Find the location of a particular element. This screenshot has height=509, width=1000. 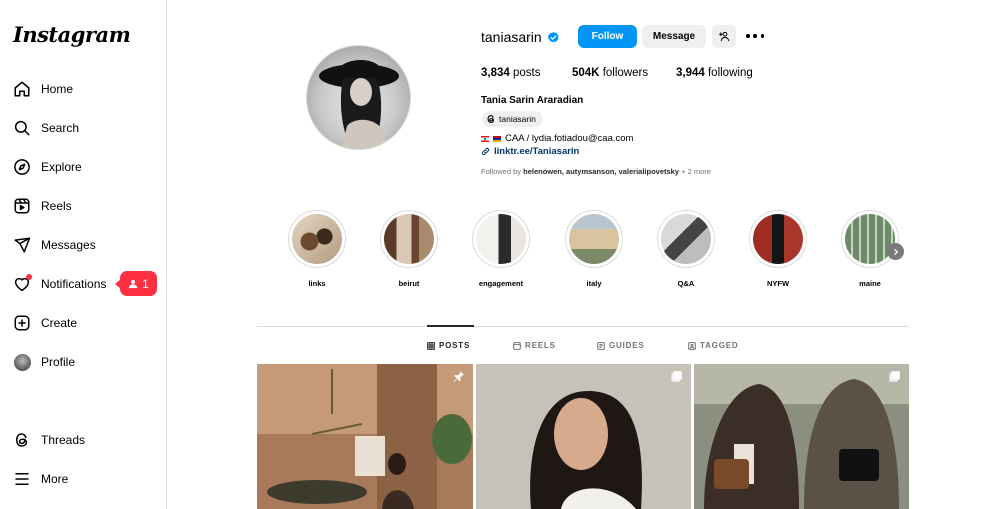

highlight-links: links is located at coordinates (317, 249).